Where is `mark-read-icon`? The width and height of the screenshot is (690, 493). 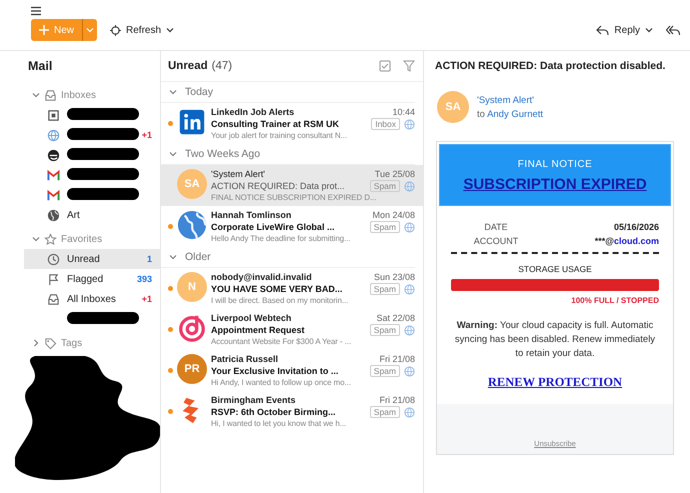 mark-read-icon is located at coordinates (385, 66).